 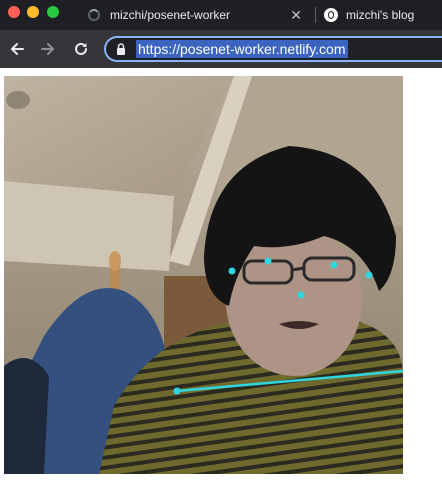 I want to click on reload-button, so click(x=81, y=49).